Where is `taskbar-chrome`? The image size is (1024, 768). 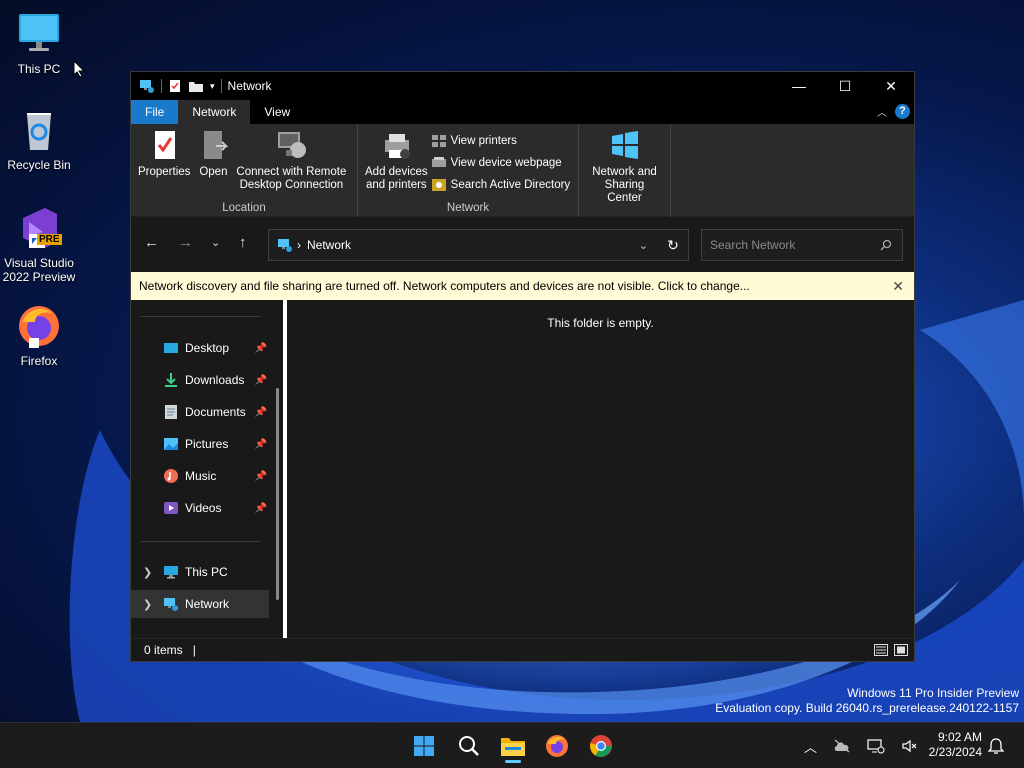
taskbar-chrome is located at coordinates (601, 746).